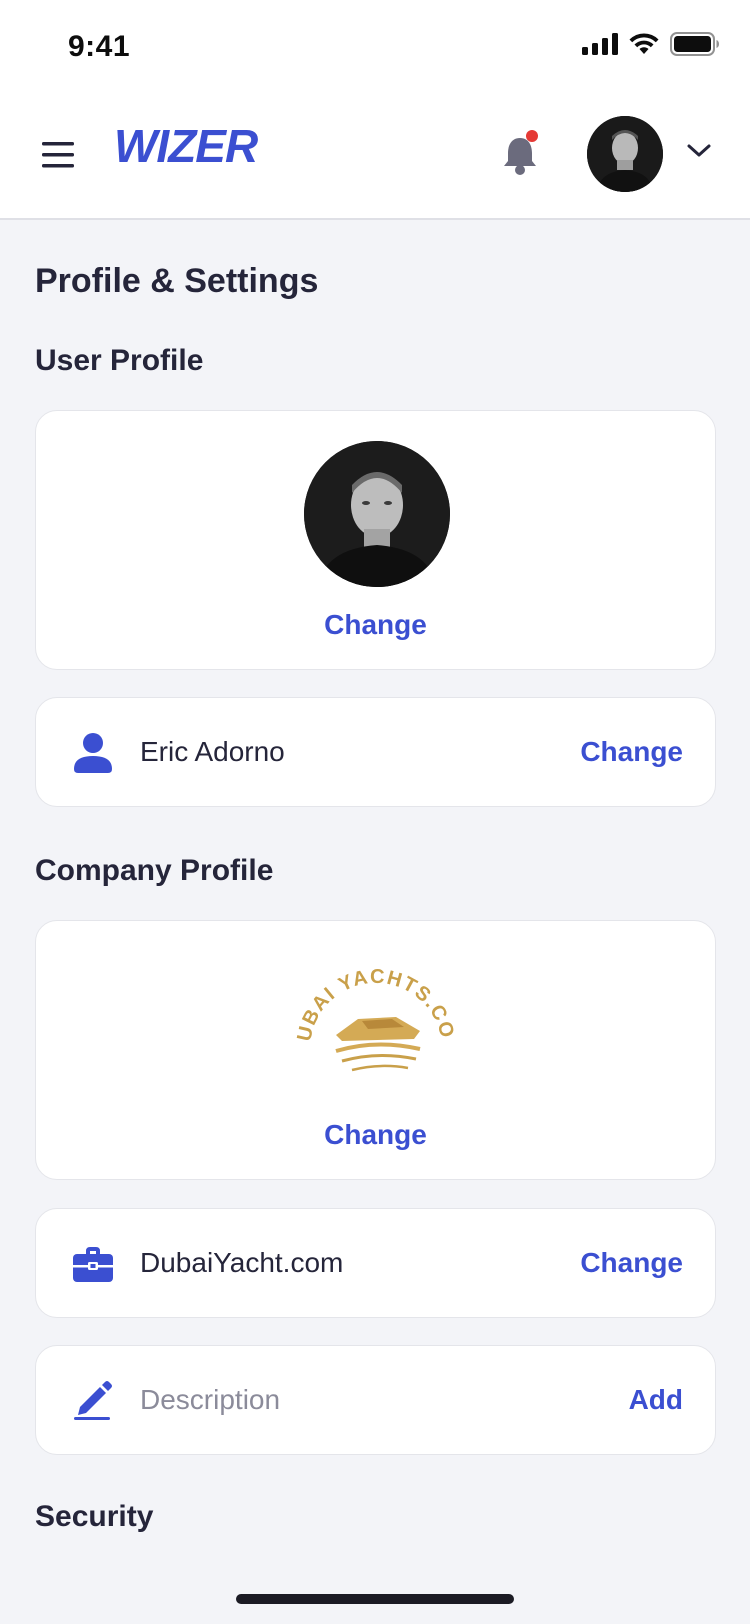 The width and height of the screenshot is (750, 1624). I want to click on status-bar: 9:41, so click(375, 48).